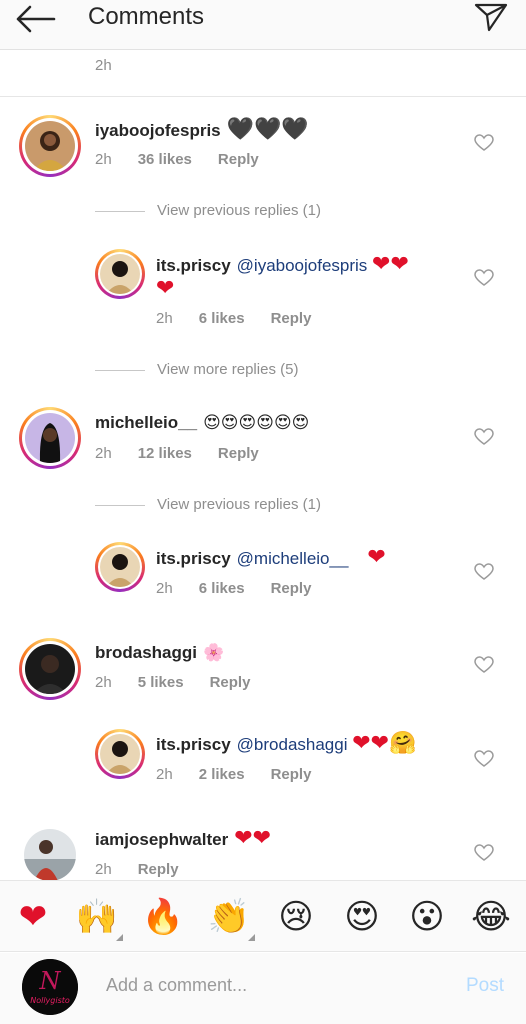 This screenshot has height=1024, width=526. Describe the element at coordinates (263, 96) in the screenshot. I see `divider` at that location.